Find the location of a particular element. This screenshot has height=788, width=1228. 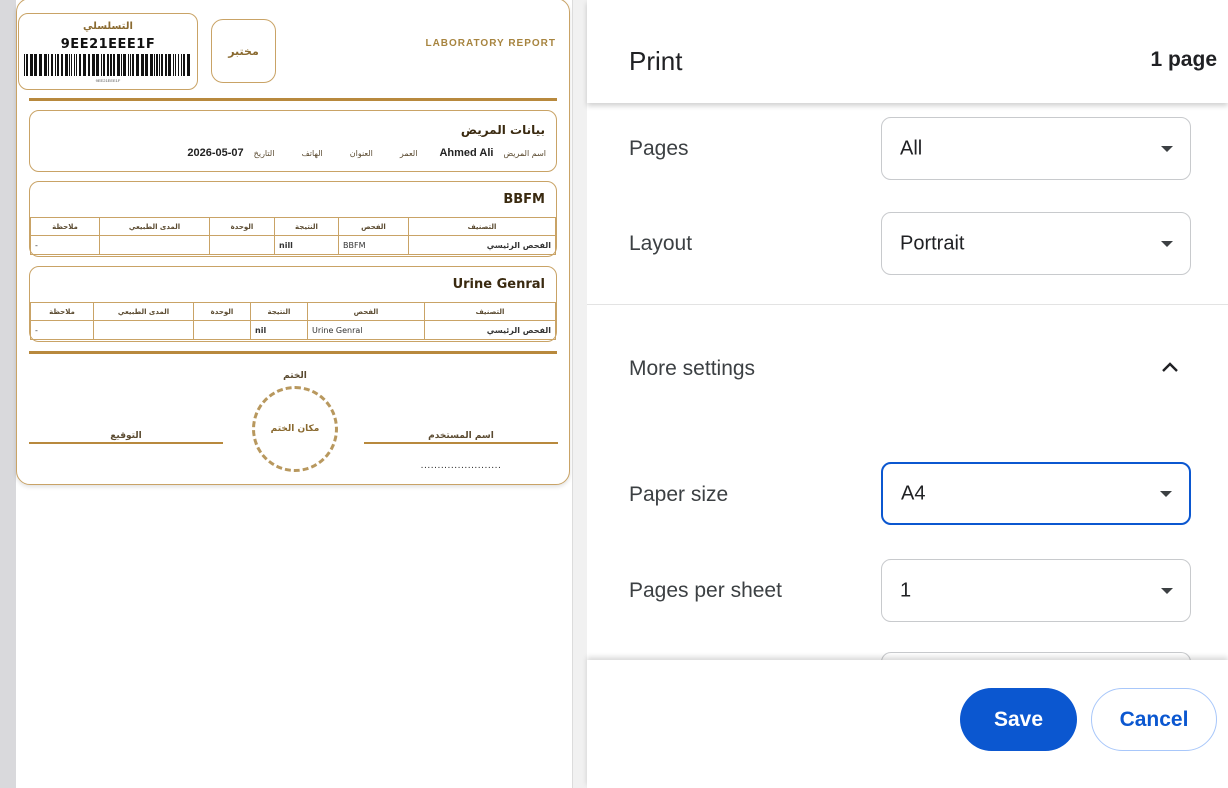

cell-exam: BBFM is located at coordinates (373, 245).